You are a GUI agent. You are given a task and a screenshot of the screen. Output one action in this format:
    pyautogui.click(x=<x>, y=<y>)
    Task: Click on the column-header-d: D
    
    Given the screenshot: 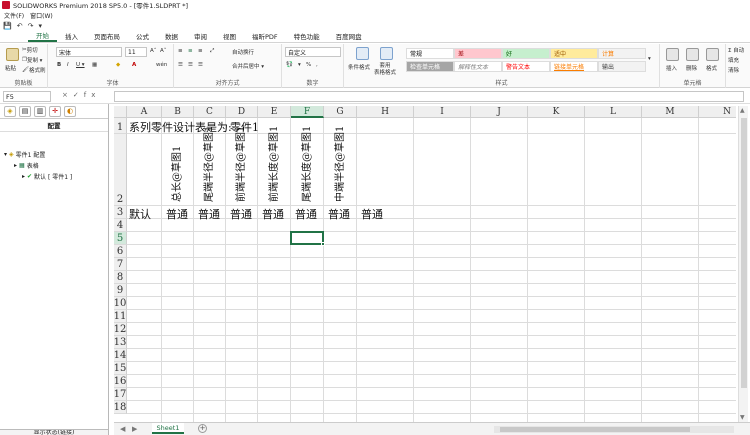 What is the action you would take?
    pyautogui.click(x=242, y=112)
    